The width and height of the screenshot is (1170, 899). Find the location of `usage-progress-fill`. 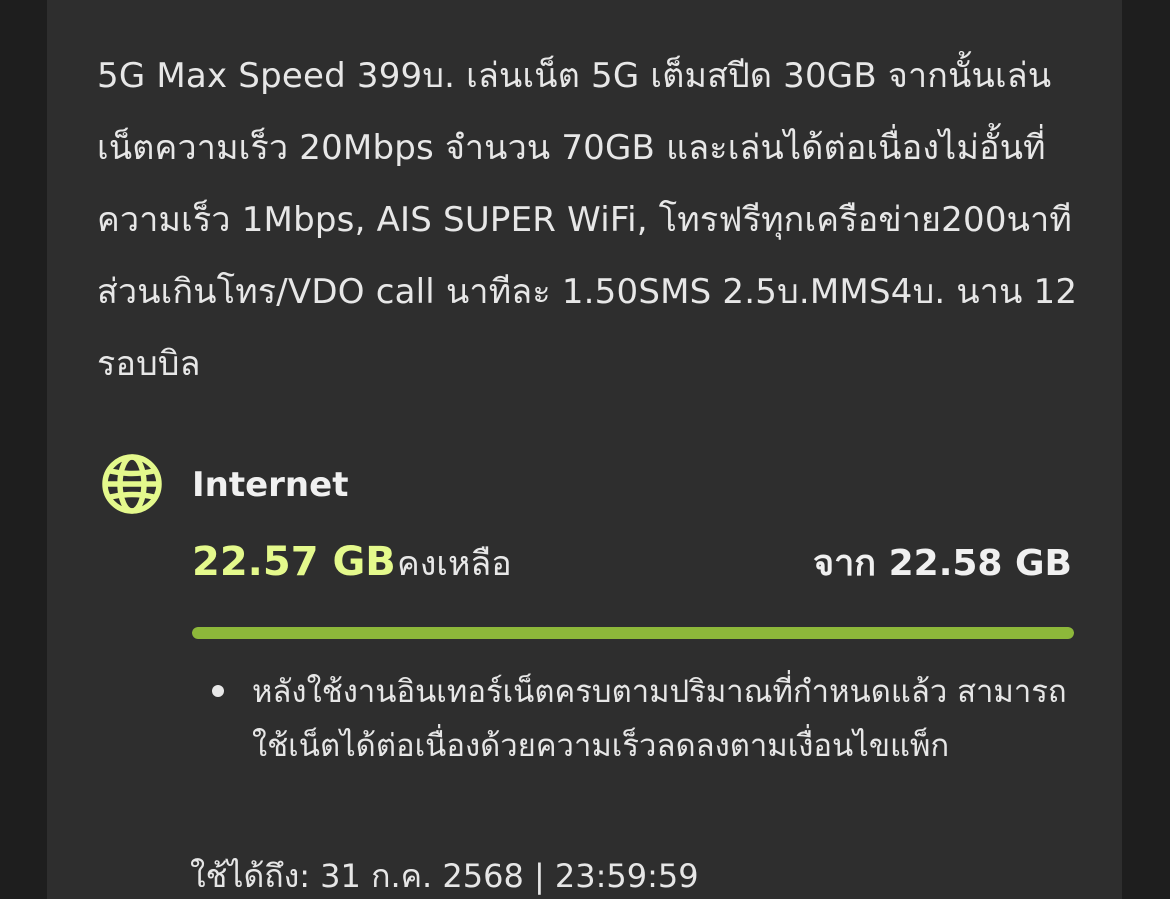

usage-progress-fill is located at coordinates (633, 633).